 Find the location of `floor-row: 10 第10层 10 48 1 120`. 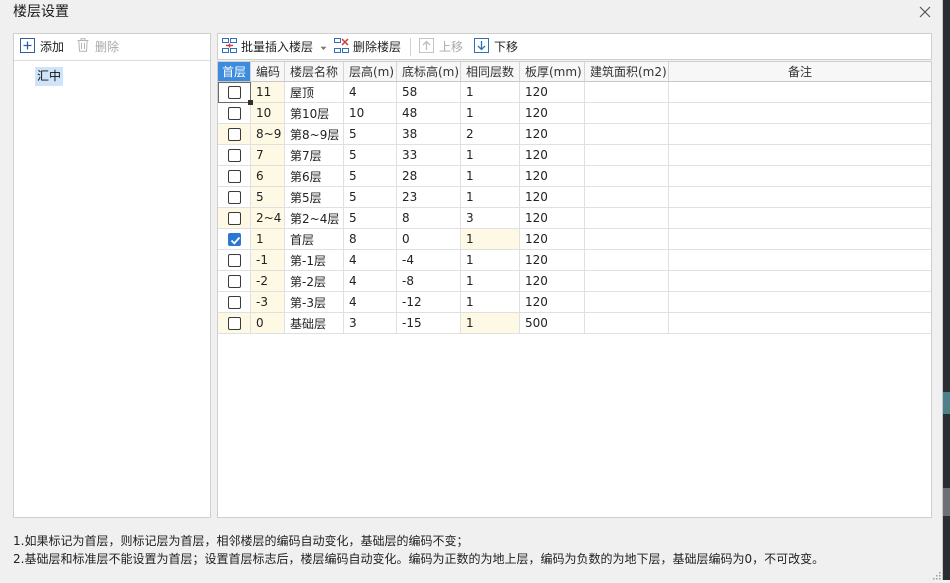

floor-row: 10 第10层 10 48 1 120 is located at coordinates (574, 113).